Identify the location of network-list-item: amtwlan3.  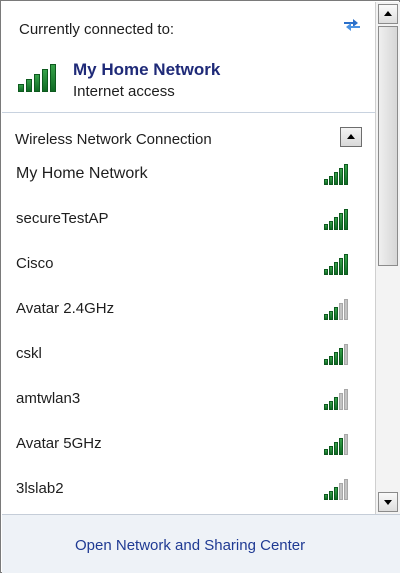
(188, 400).